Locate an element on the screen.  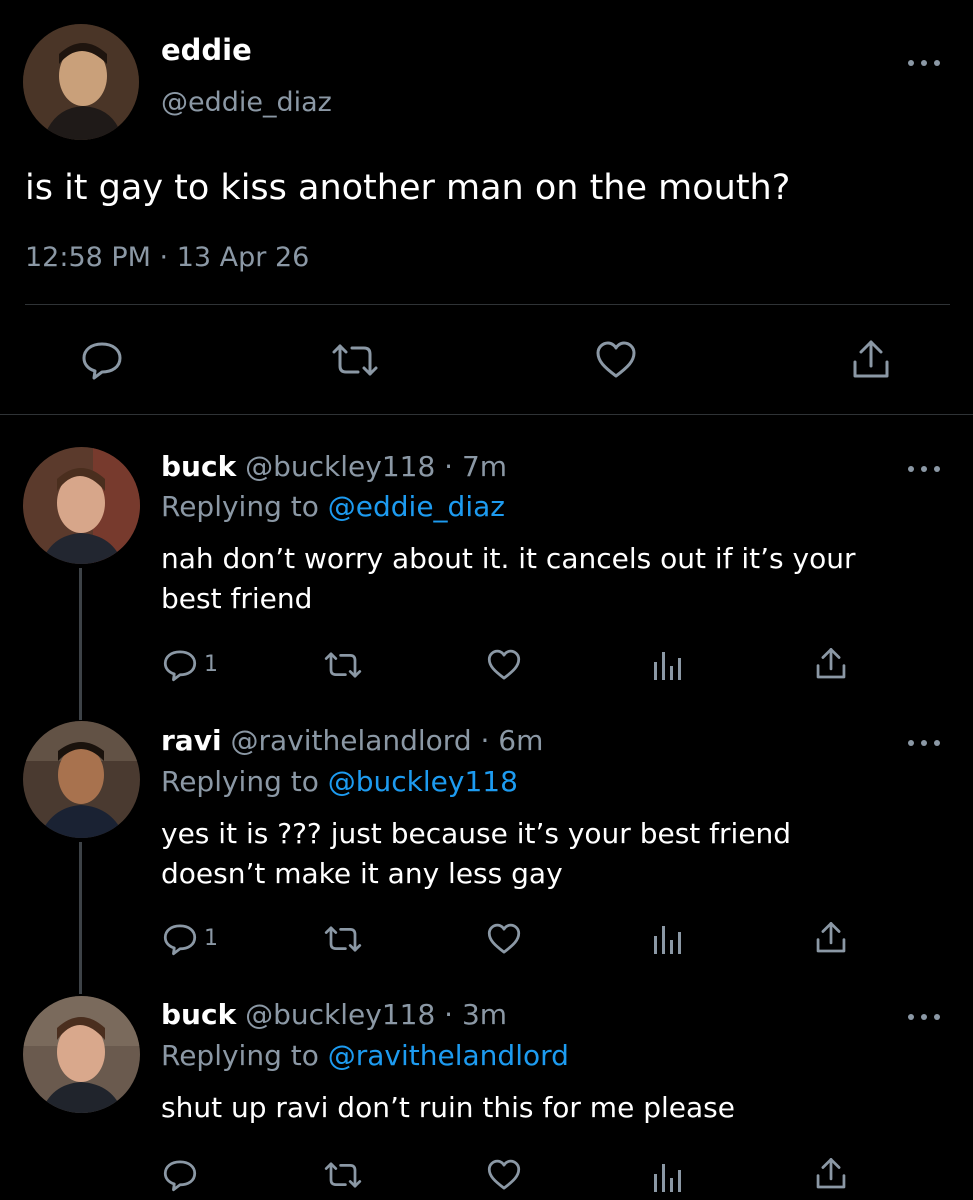
author-handle: @eddie_diaz is located at coordinates (246, 102).